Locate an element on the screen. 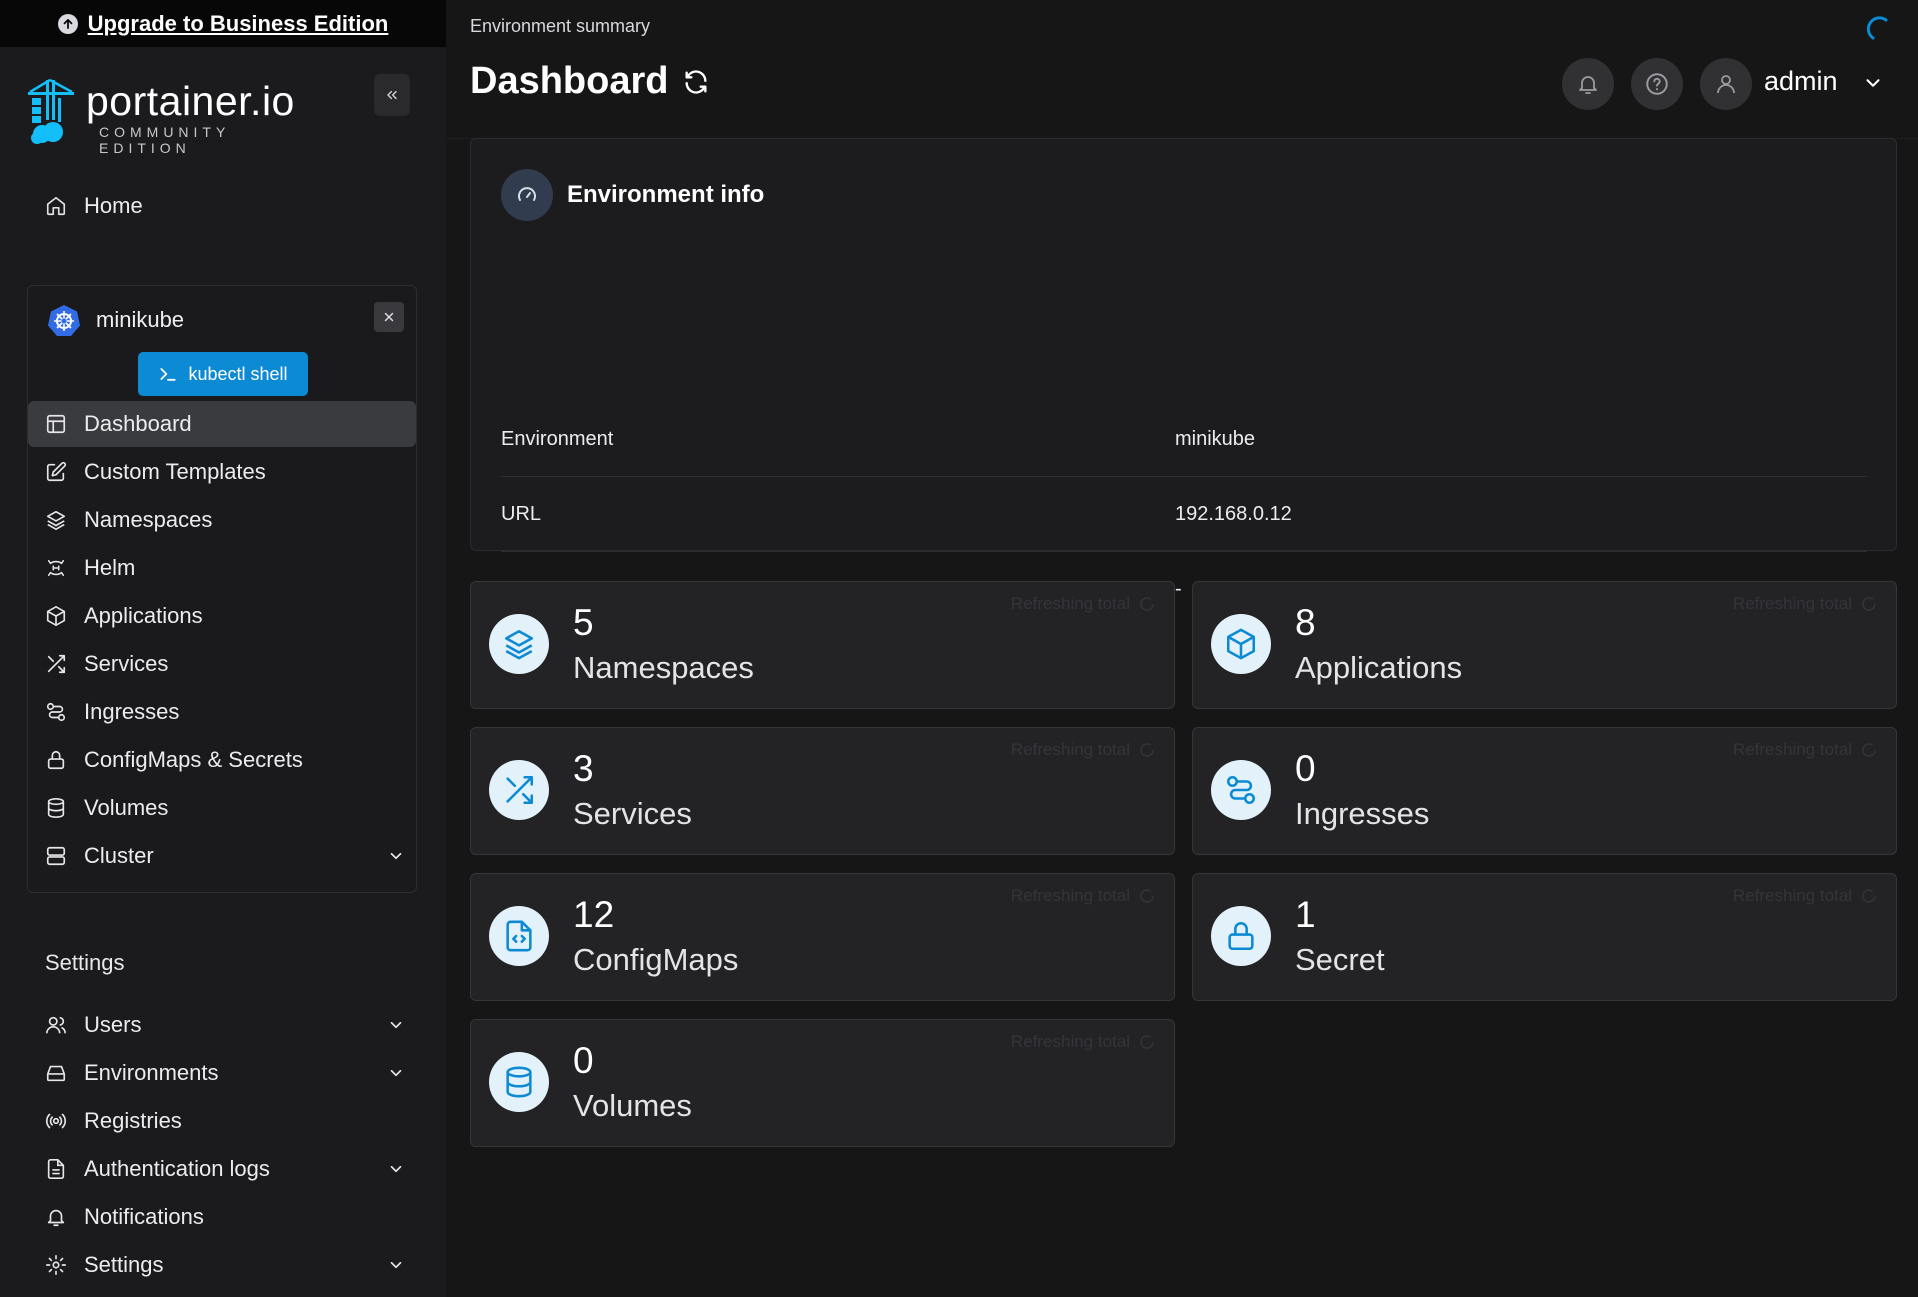 This screenshot has height=1297, width=1918. stat-card-namespaces: 5 Namespaces Refreshing total is located at coordinates (822, 645).